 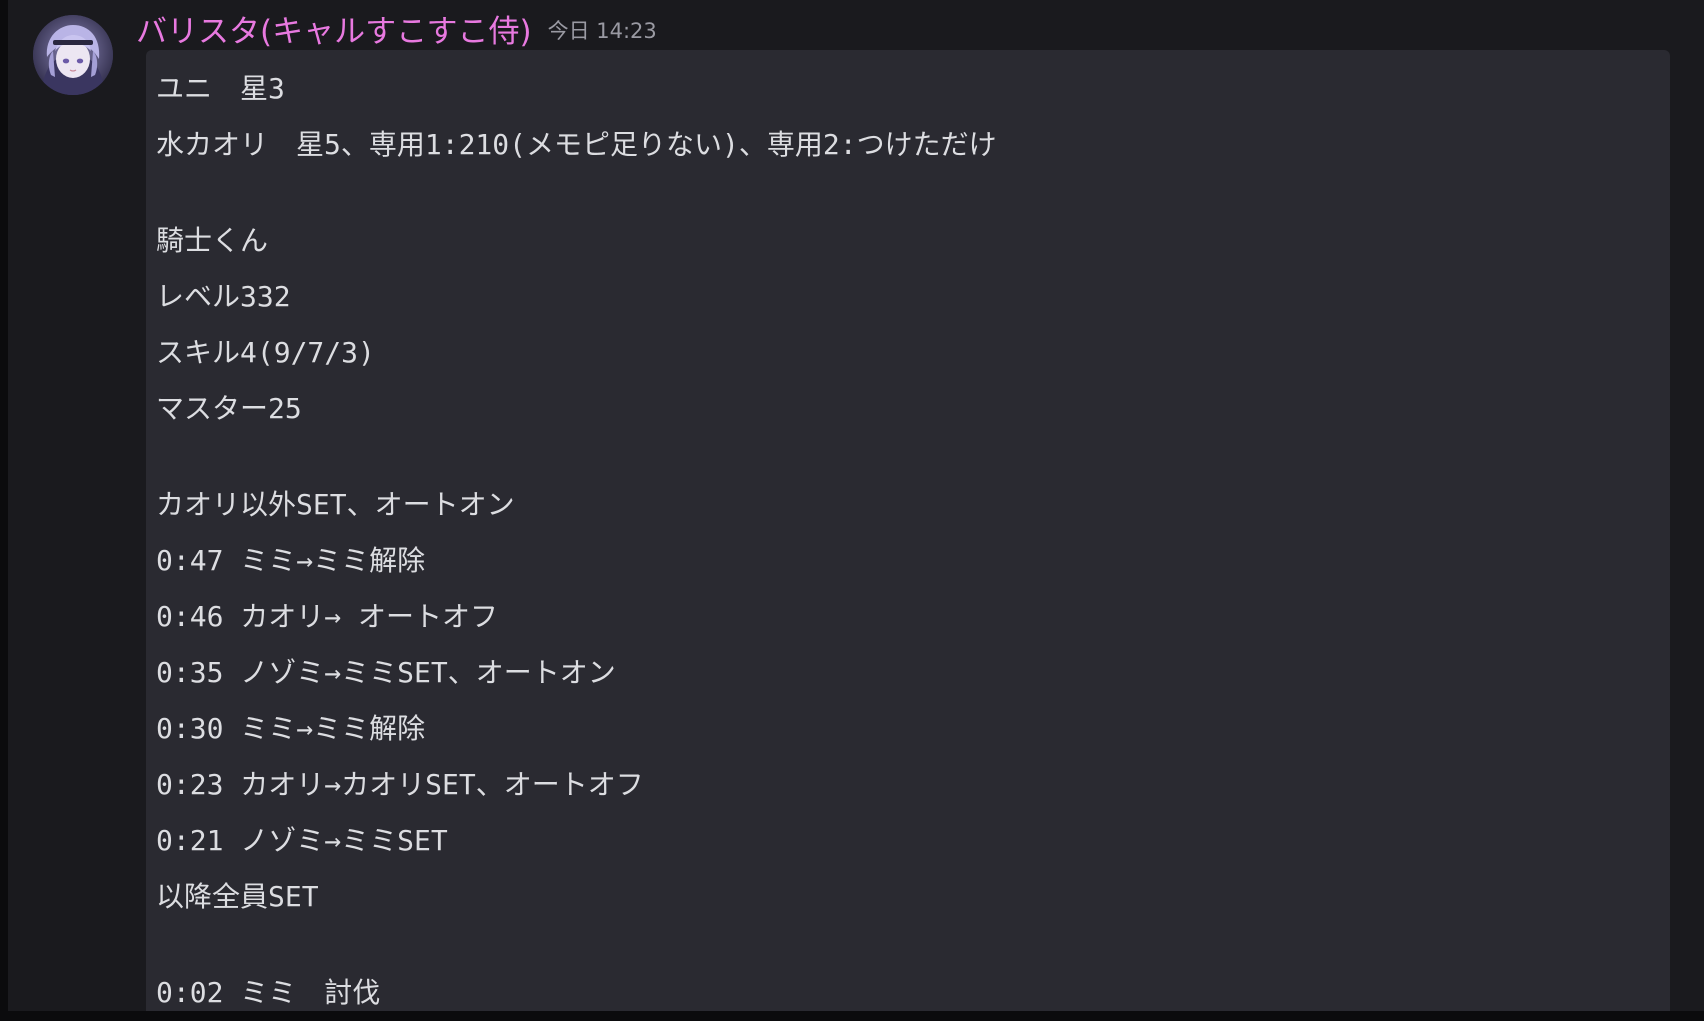 I want to click on username: バリスタ(キャルすこすこ侍), so click(x=334, y=28).